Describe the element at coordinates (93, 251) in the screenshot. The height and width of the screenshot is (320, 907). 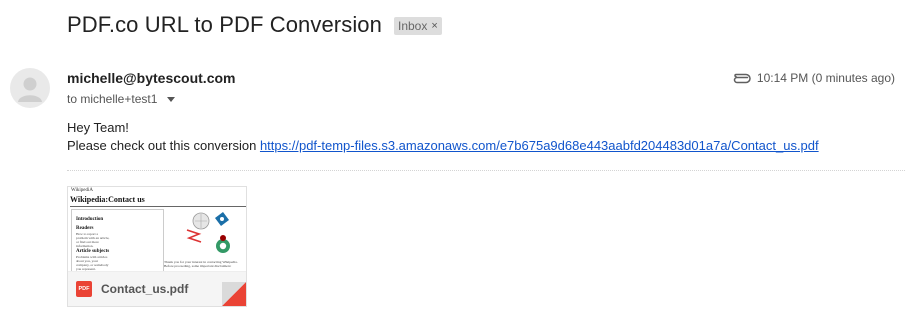
I see `preview-heading-subjects: Article subjects` at that location.